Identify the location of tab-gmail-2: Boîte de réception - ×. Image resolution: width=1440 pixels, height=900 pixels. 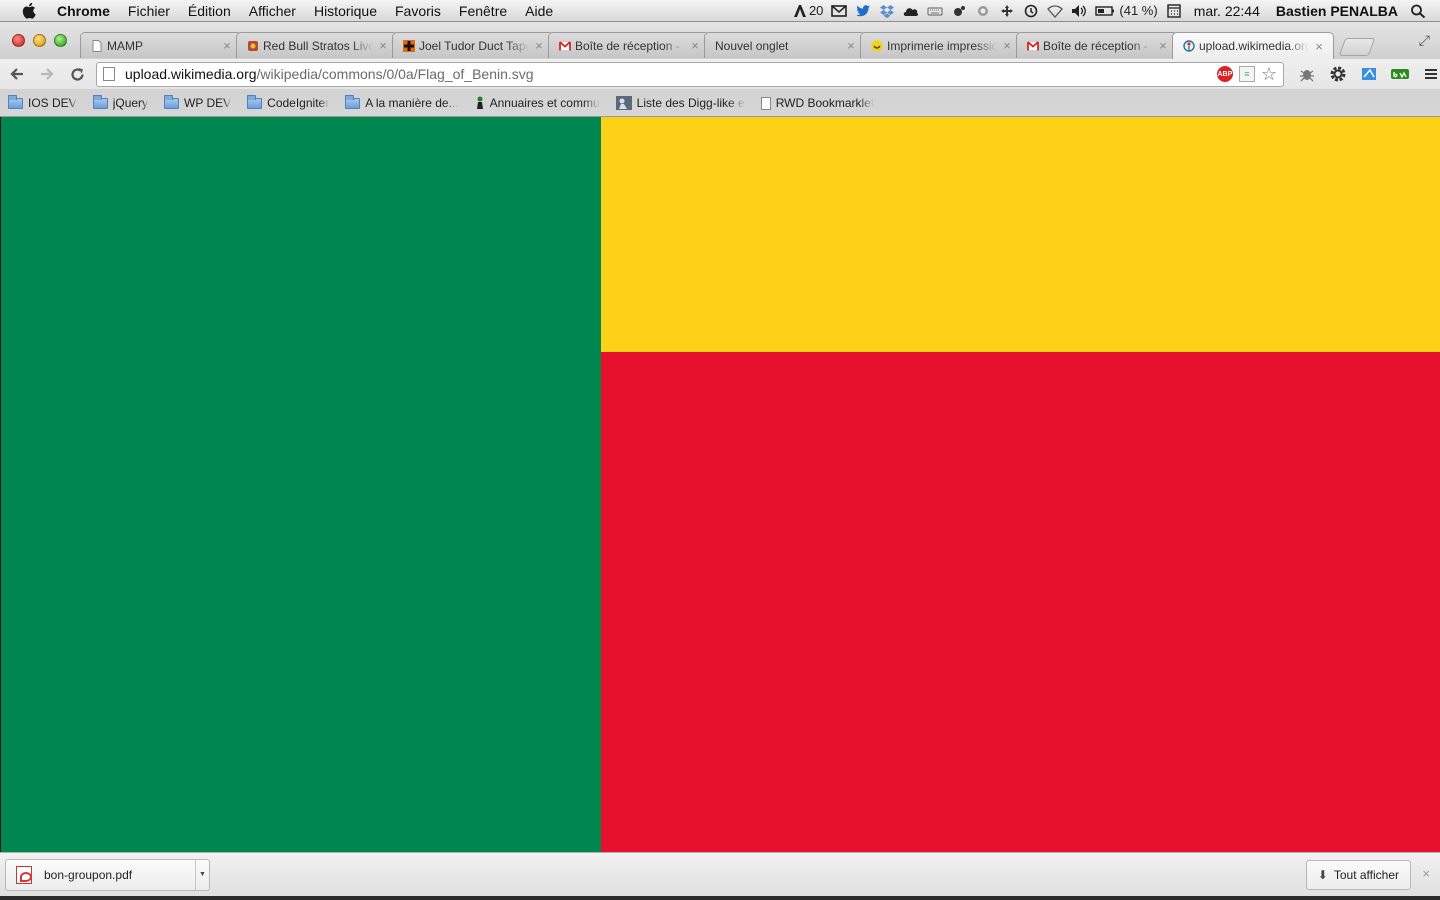
(1097, 45).